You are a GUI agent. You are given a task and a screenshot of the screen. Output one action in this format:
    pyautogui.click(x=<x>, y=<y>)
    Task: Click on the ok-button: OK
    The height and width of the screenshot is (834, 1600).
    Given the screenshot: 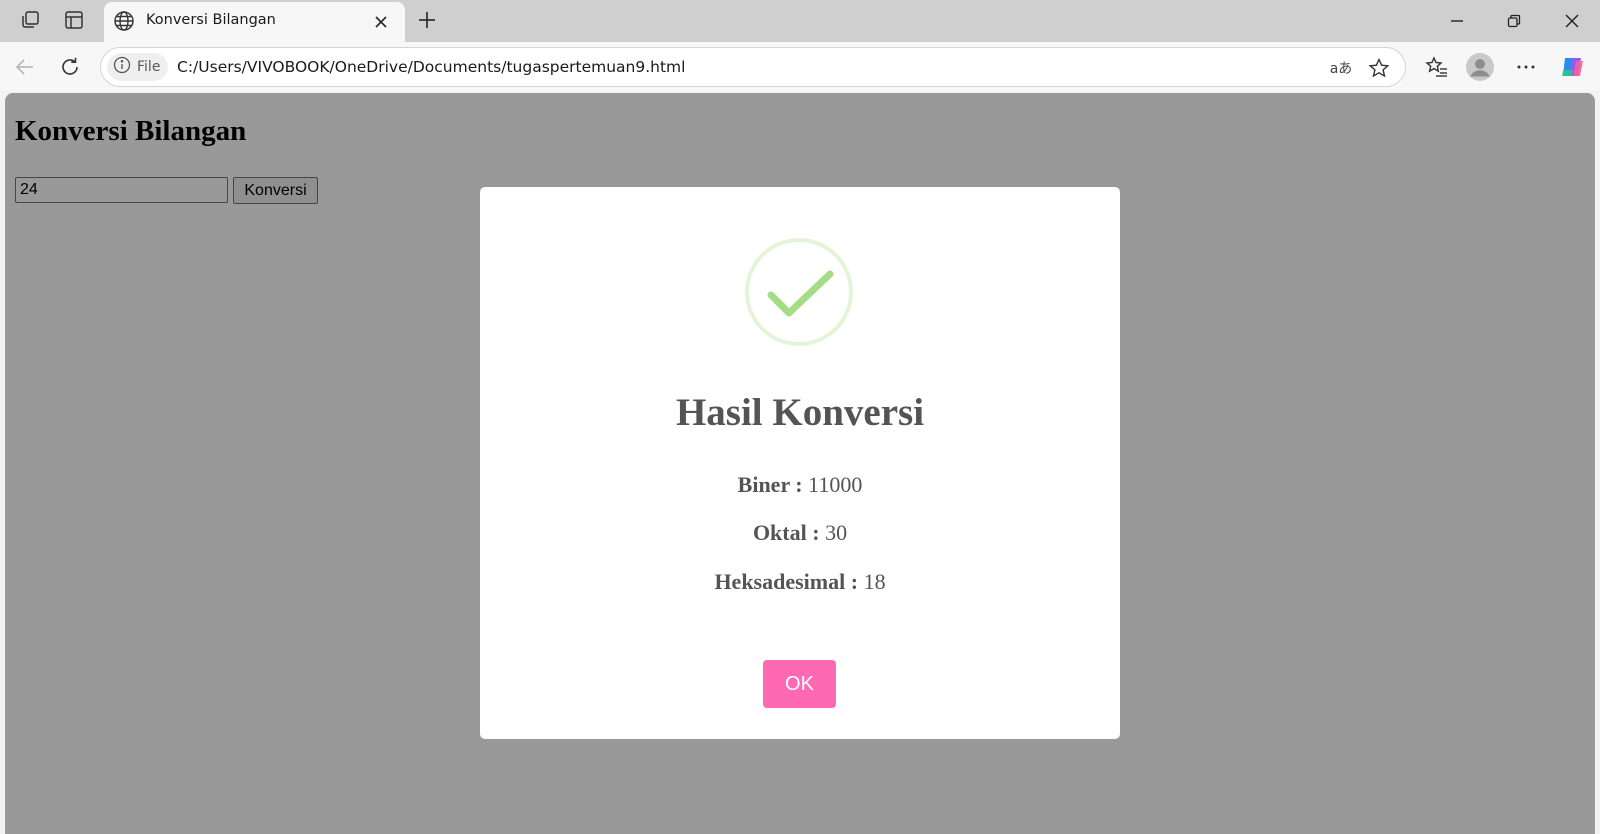 What is the action you would take?
    pyautogui.click(x=799, y=684)
    